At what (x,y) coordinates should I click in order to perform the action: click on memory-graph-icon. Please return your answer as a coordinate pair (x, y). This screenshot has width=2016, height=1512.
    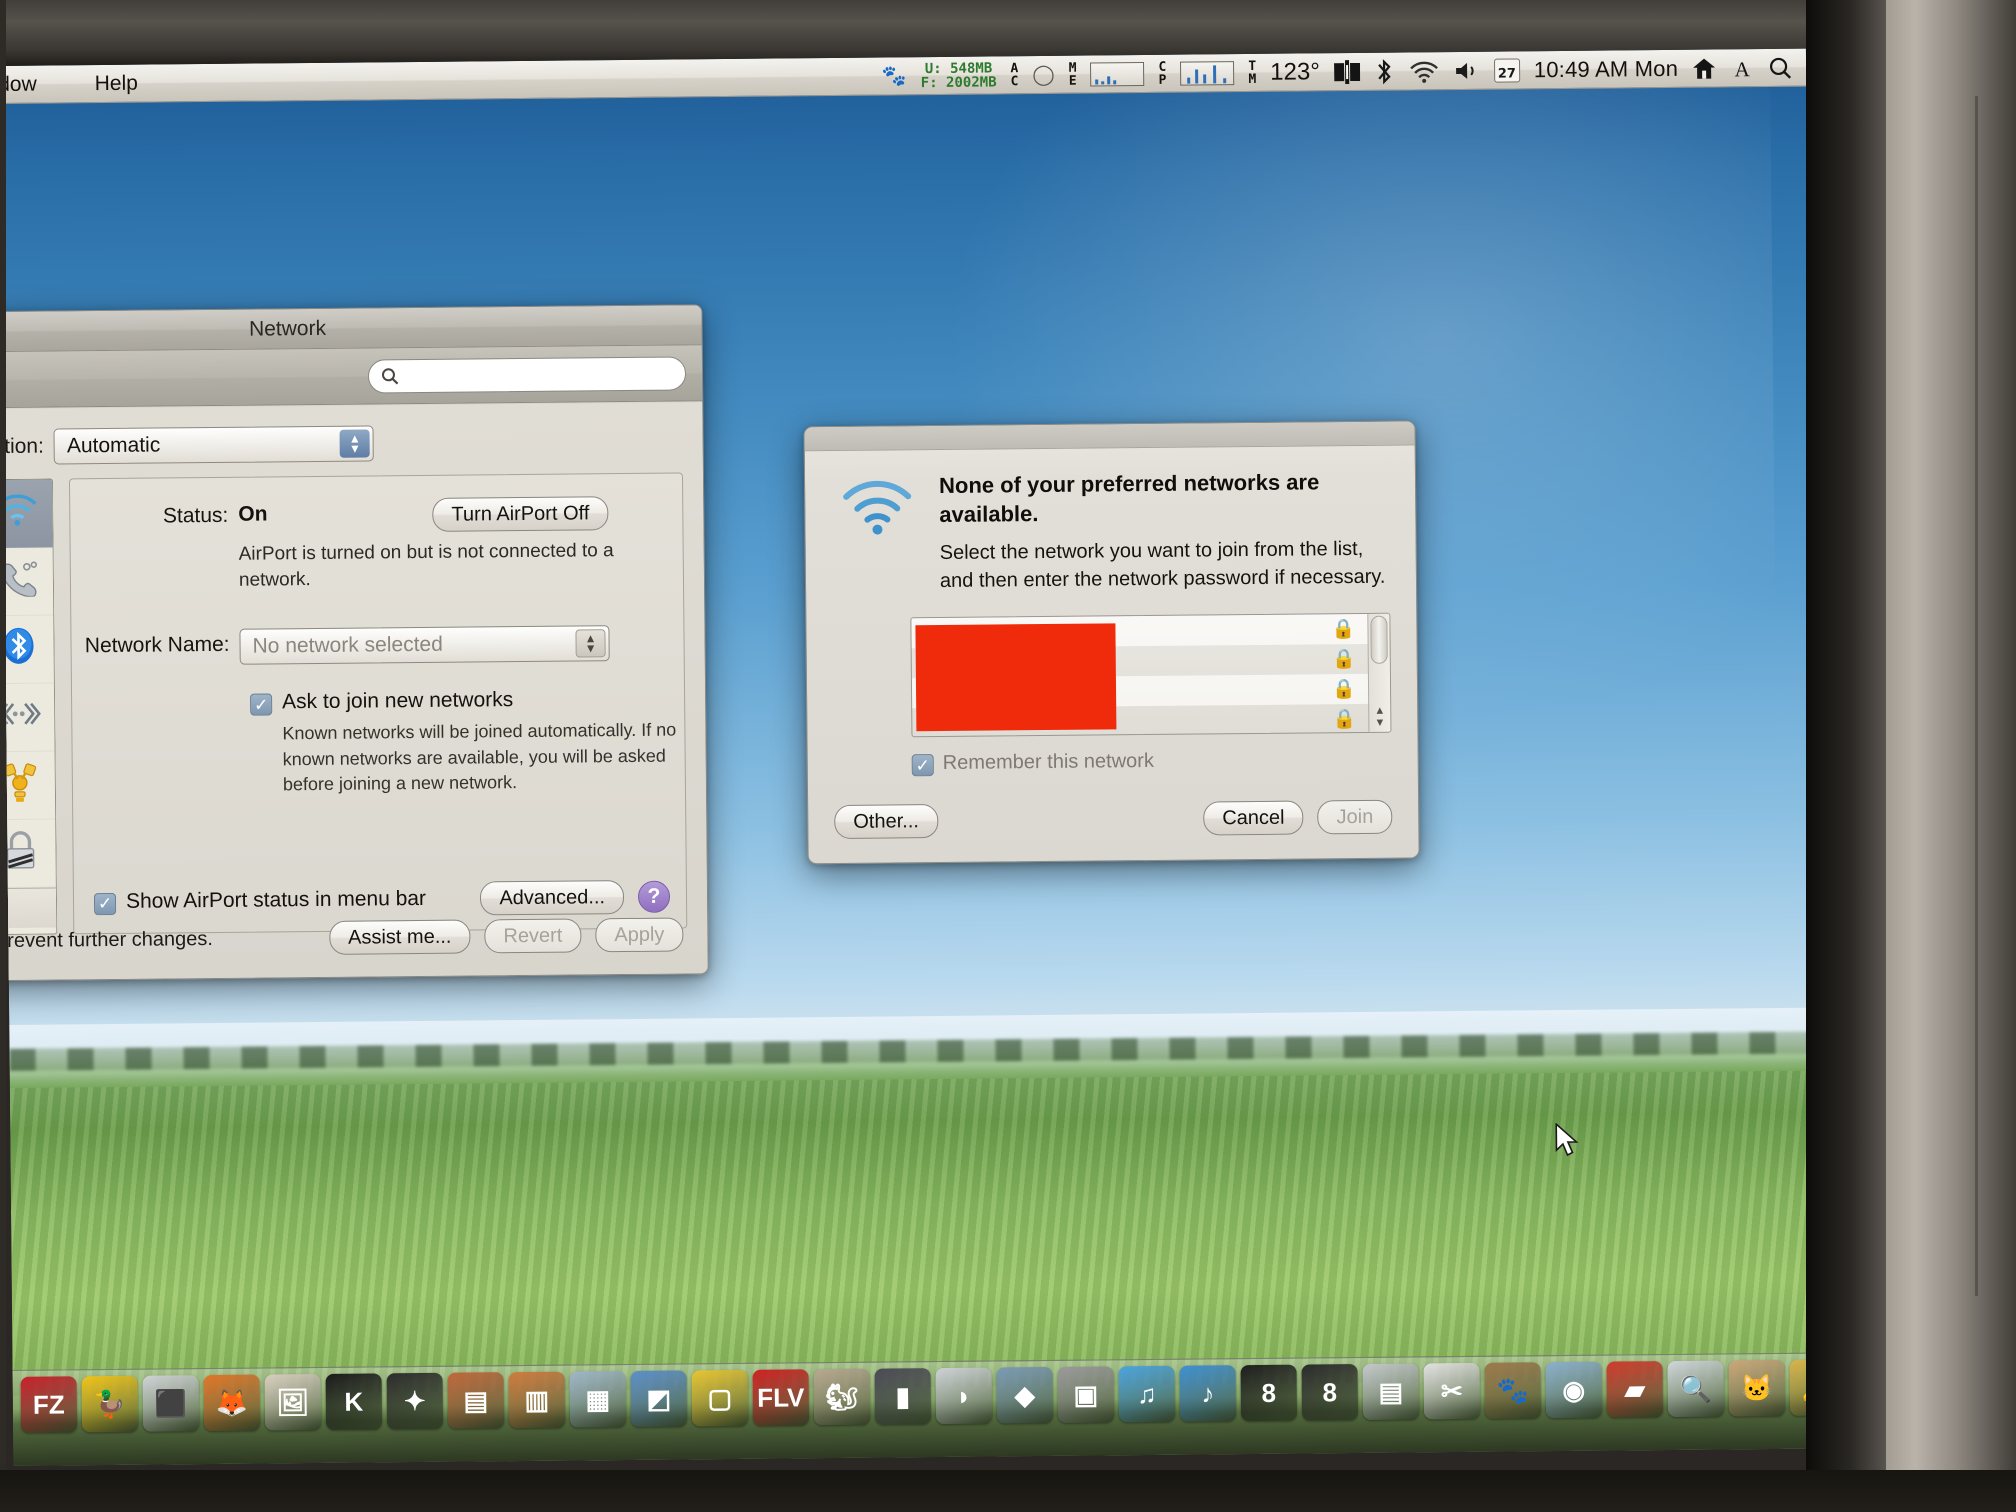
    Looking at the image, I should click on (1117, 74).